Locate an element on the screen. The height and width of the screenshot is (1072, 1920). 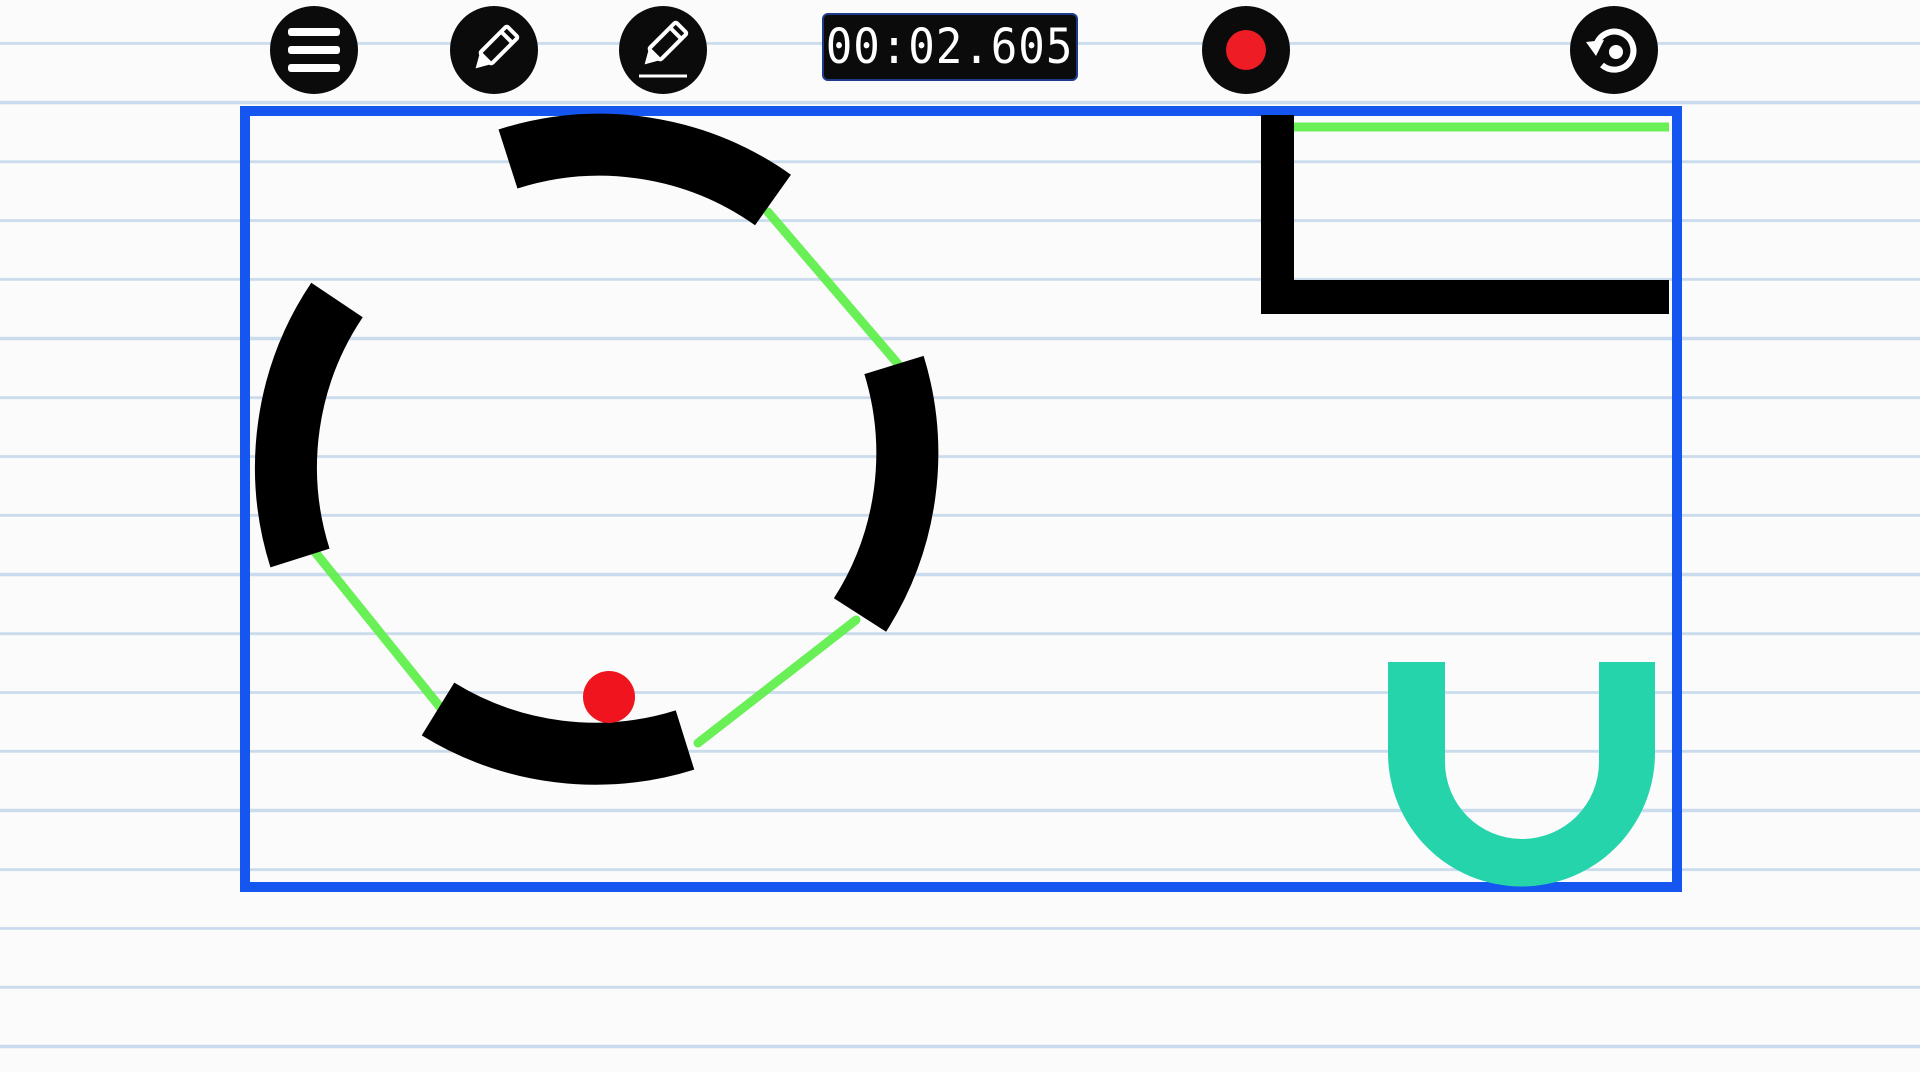
ball is located at coordinates (609, 697).